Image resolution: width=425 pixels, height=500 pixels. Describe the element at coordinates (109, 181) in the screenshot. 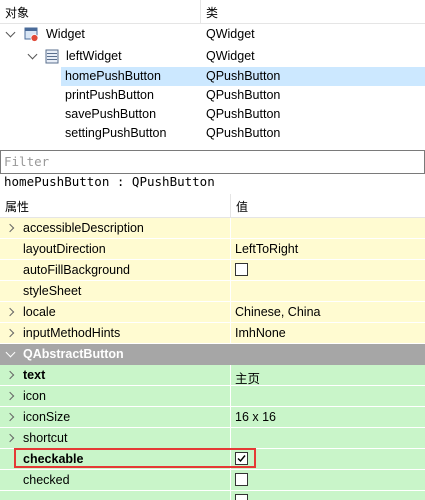

I see `current-object-label: homePushButton : QPushButton` at that location.